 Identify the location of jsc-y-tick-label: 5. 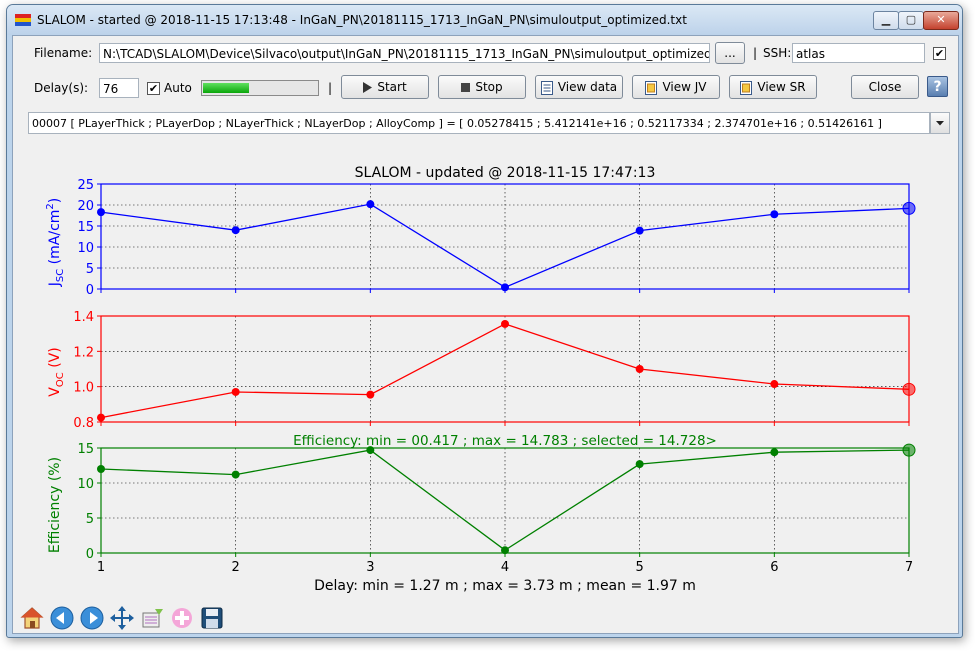
(90, 269).